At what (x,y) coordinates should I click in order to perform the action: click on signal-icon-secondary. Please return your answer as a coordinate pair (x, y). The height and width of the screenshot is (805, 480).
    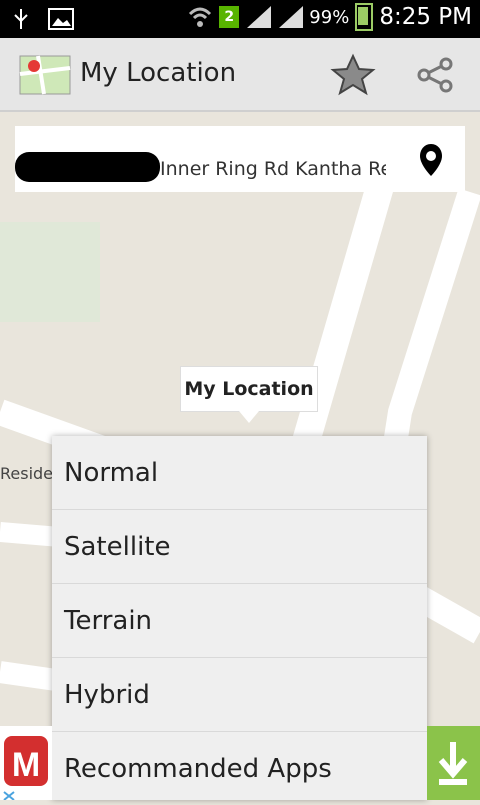
    Looking at the image, I should click on (290, 17).